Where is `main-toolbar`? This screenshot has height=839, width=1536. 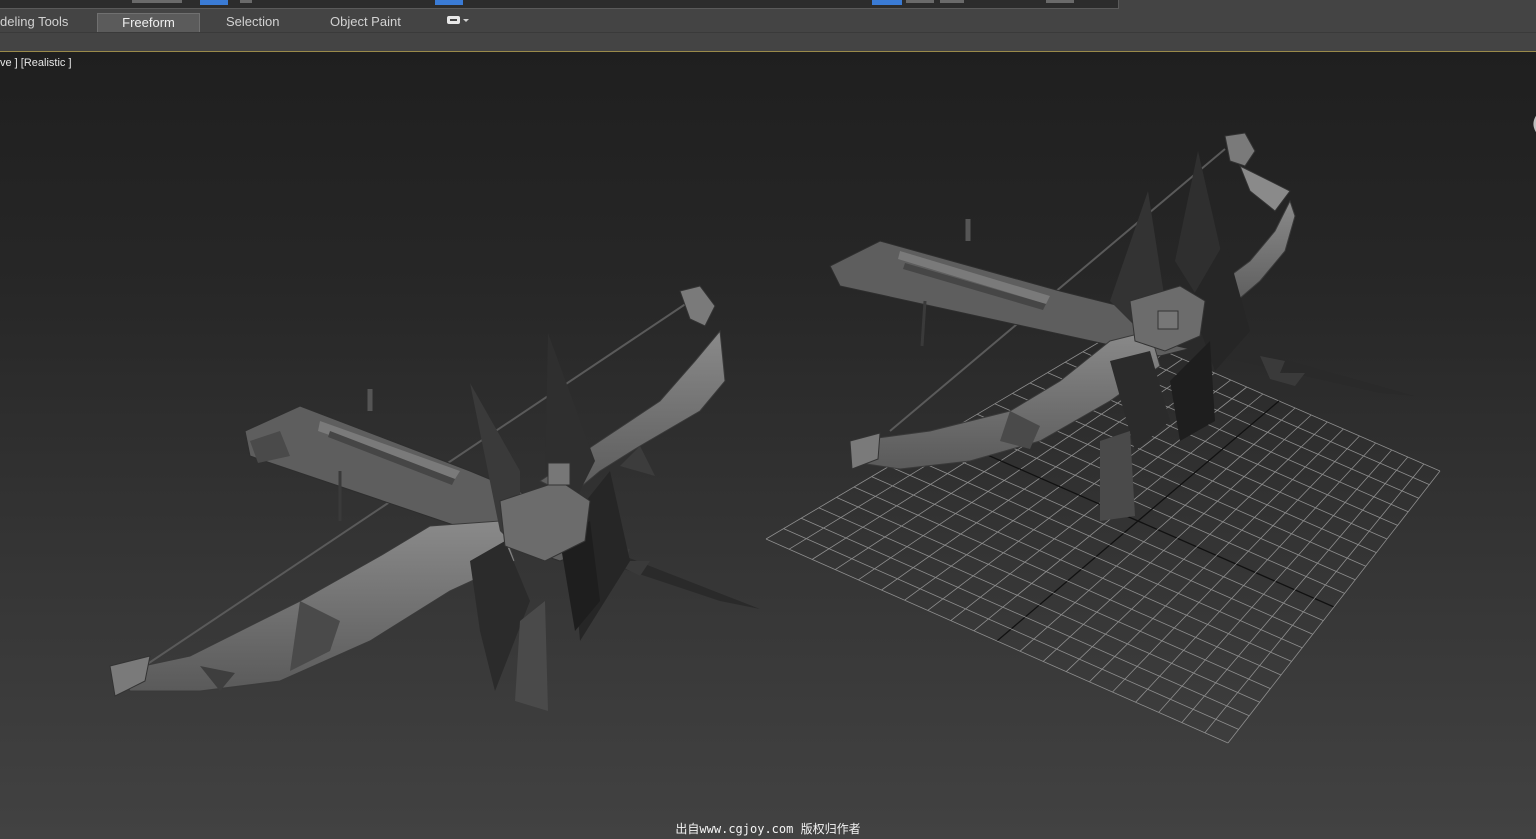 main-toolbar is located at coordinates (768, 5).